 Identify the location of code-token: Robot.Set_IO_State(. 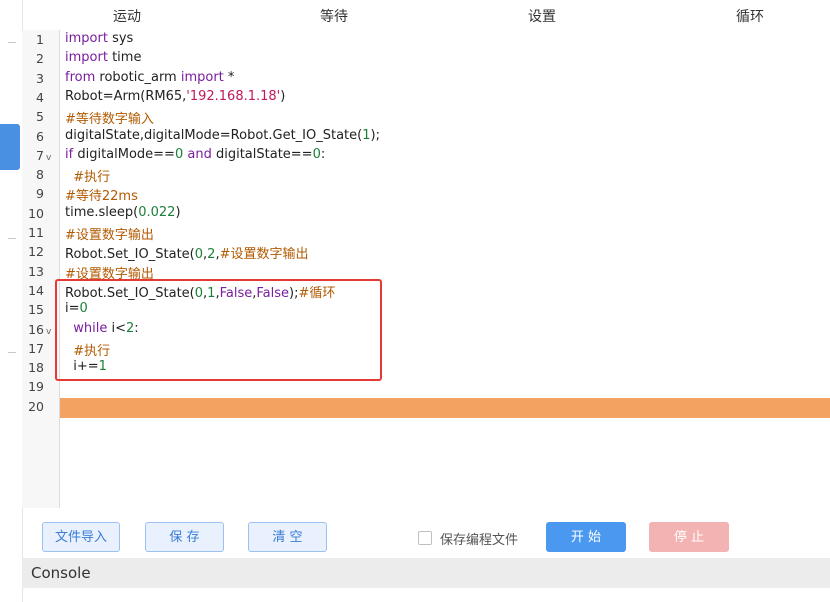
(130, 255).